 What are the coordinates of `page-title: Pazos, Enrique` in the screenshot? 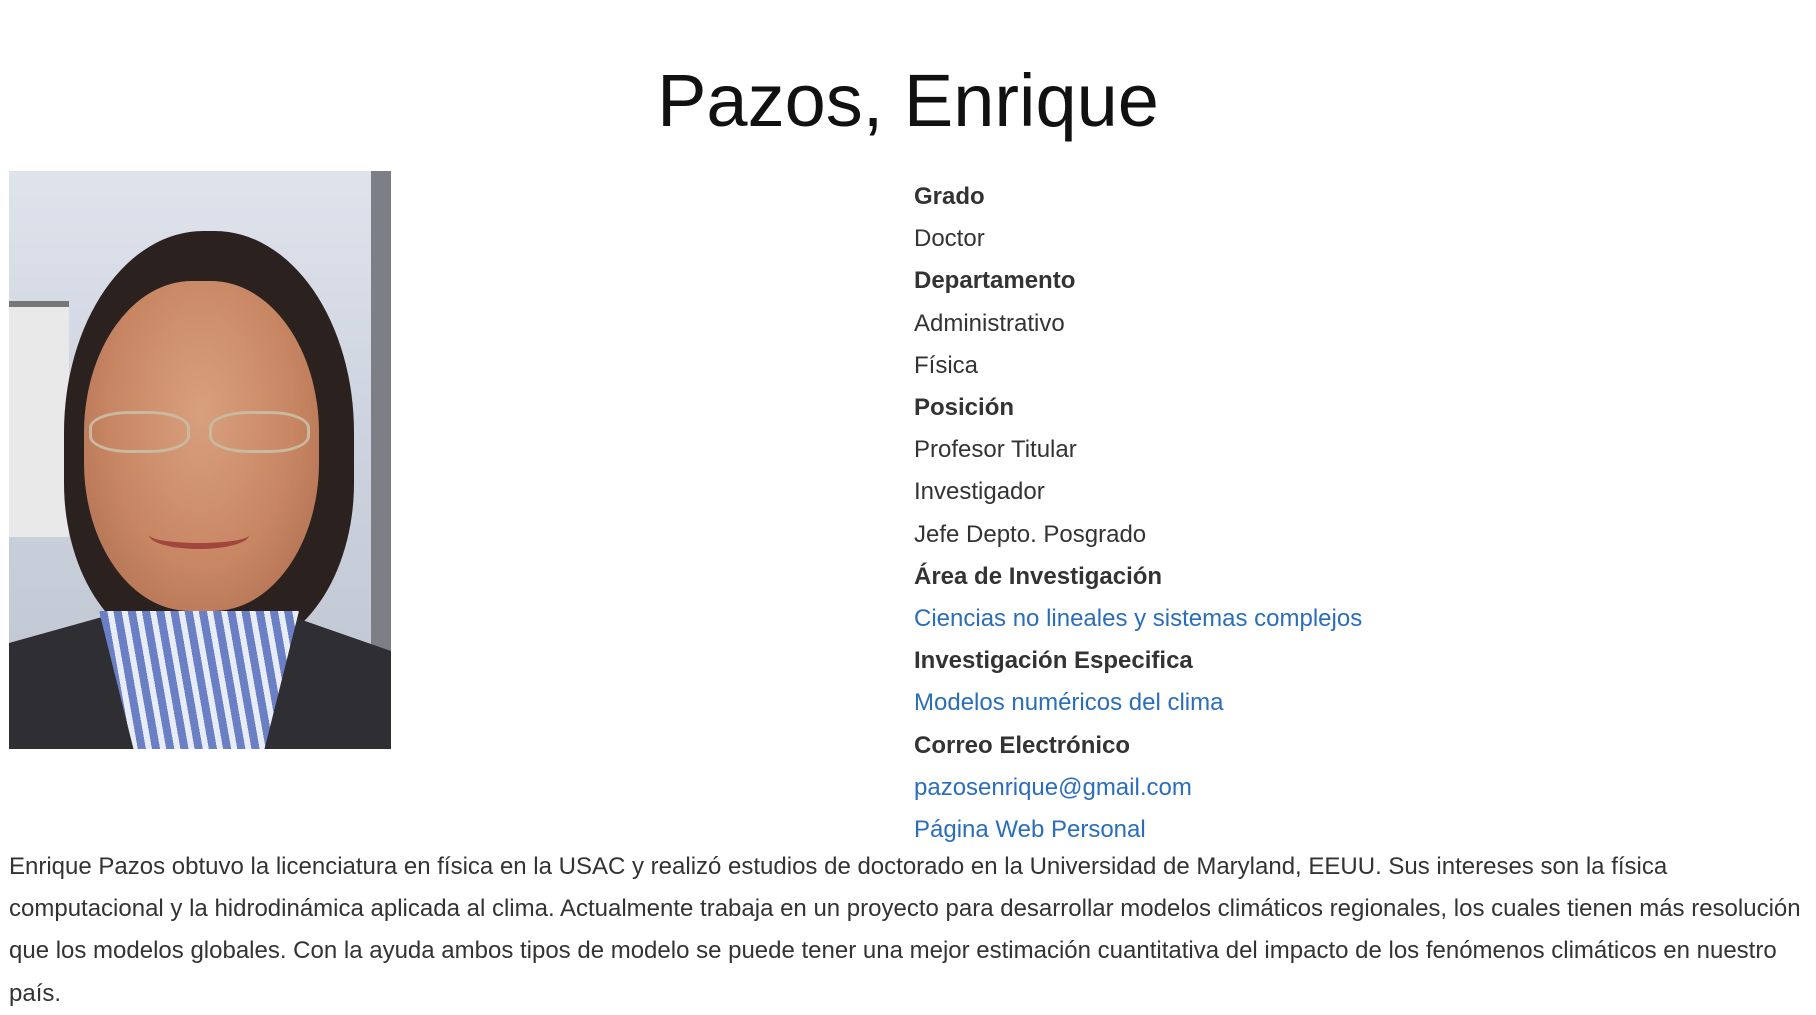 It's located at (908, 100).